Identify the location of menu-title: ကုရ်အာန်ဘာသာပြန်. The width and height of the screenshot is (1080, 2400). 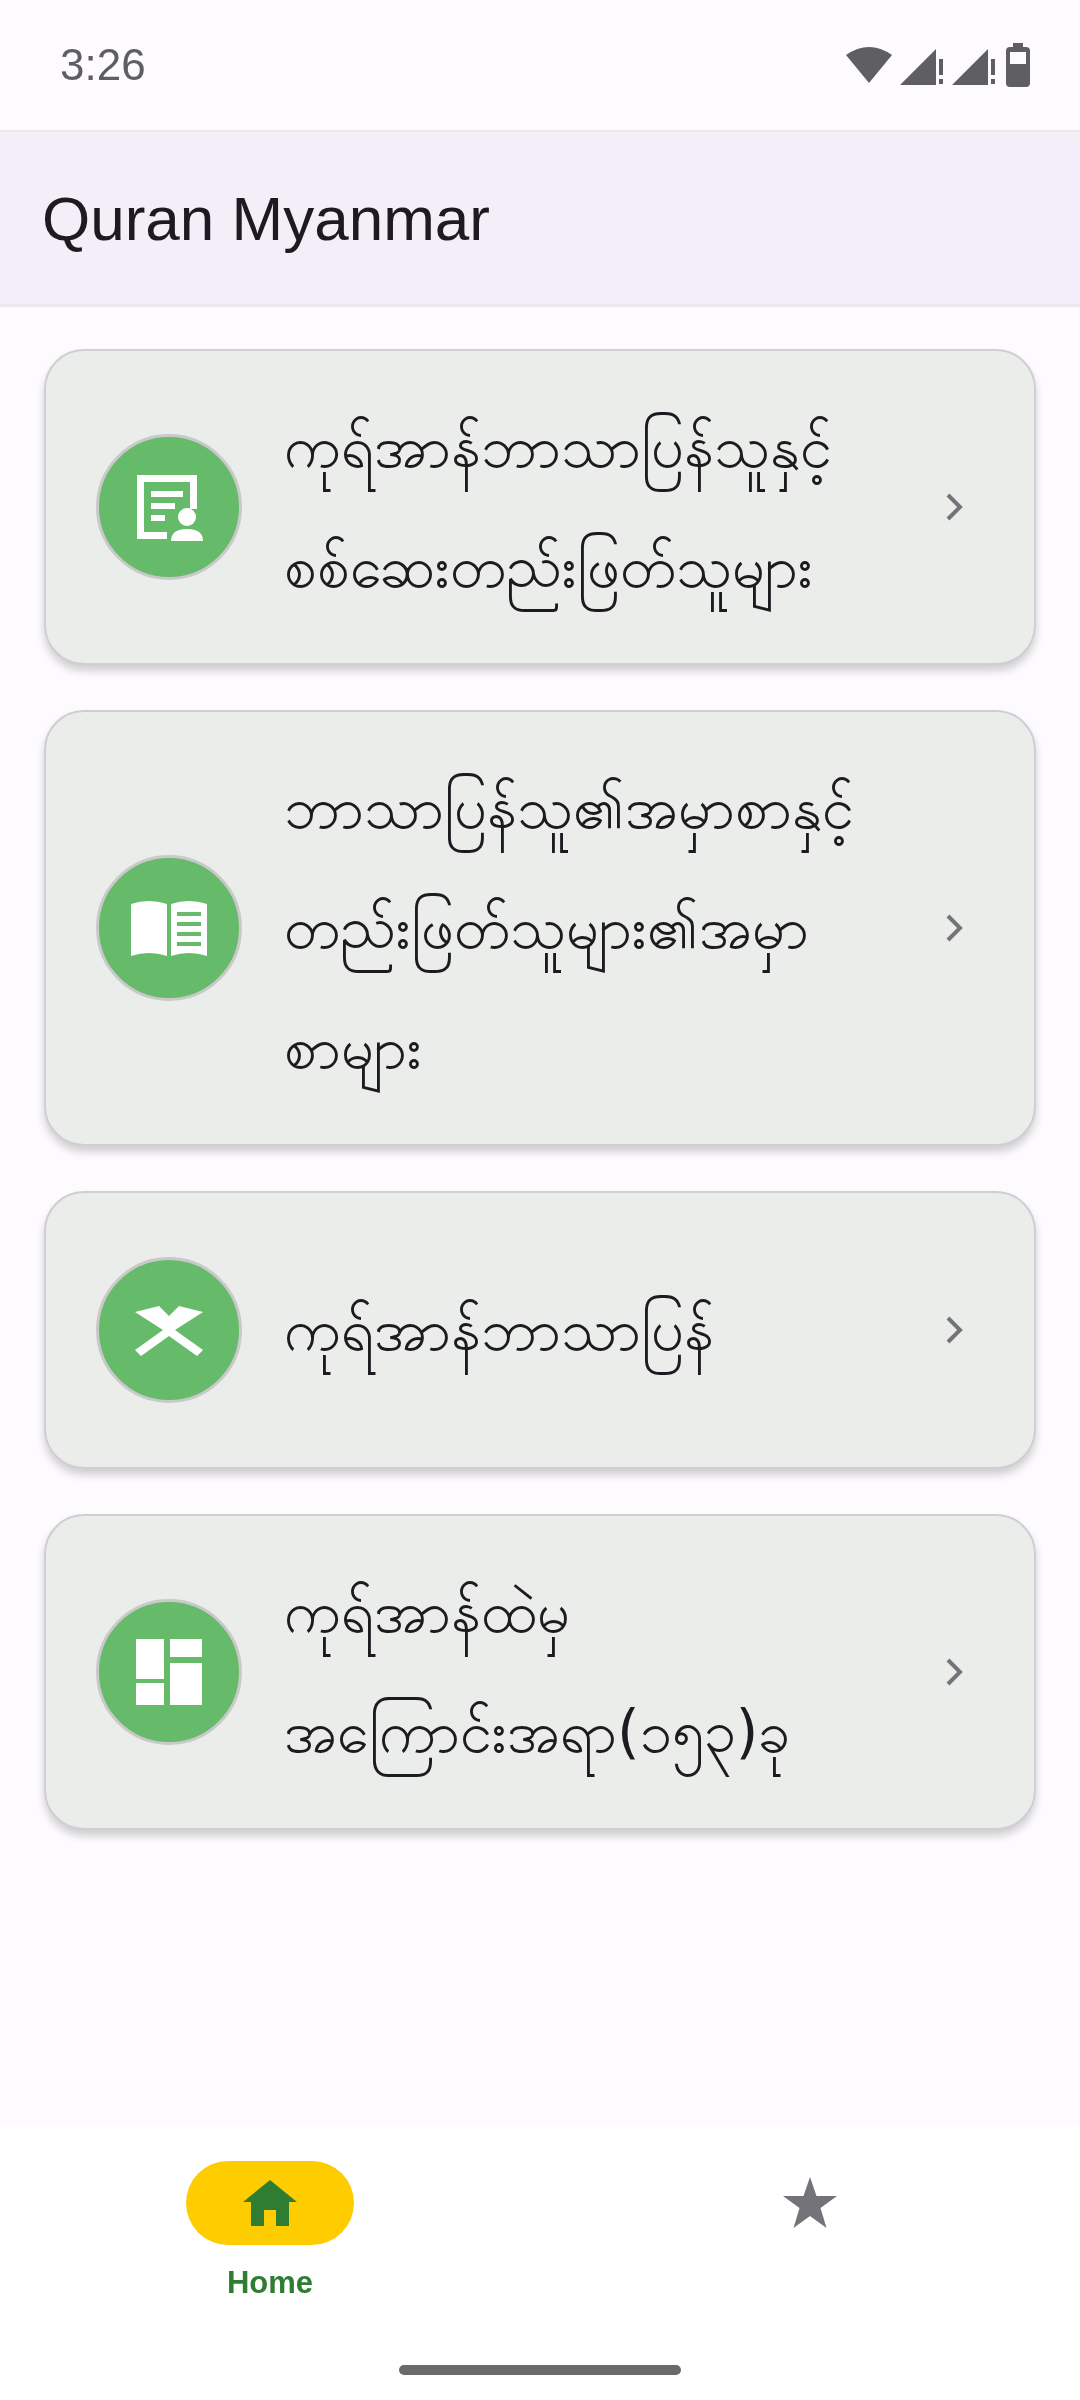
(499, 1330).